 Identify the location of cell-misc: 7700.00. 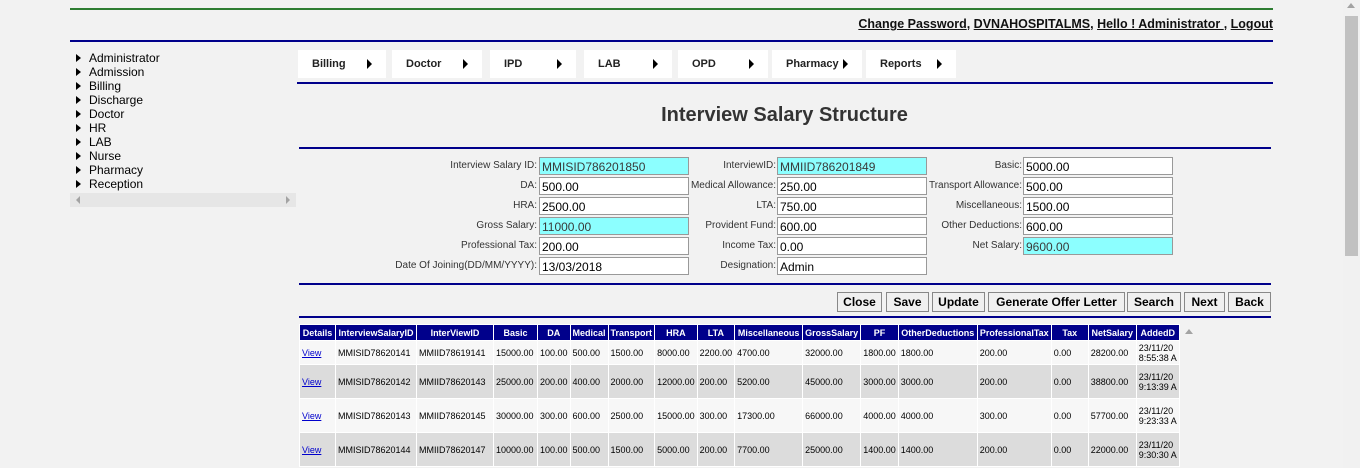
(769, 449).